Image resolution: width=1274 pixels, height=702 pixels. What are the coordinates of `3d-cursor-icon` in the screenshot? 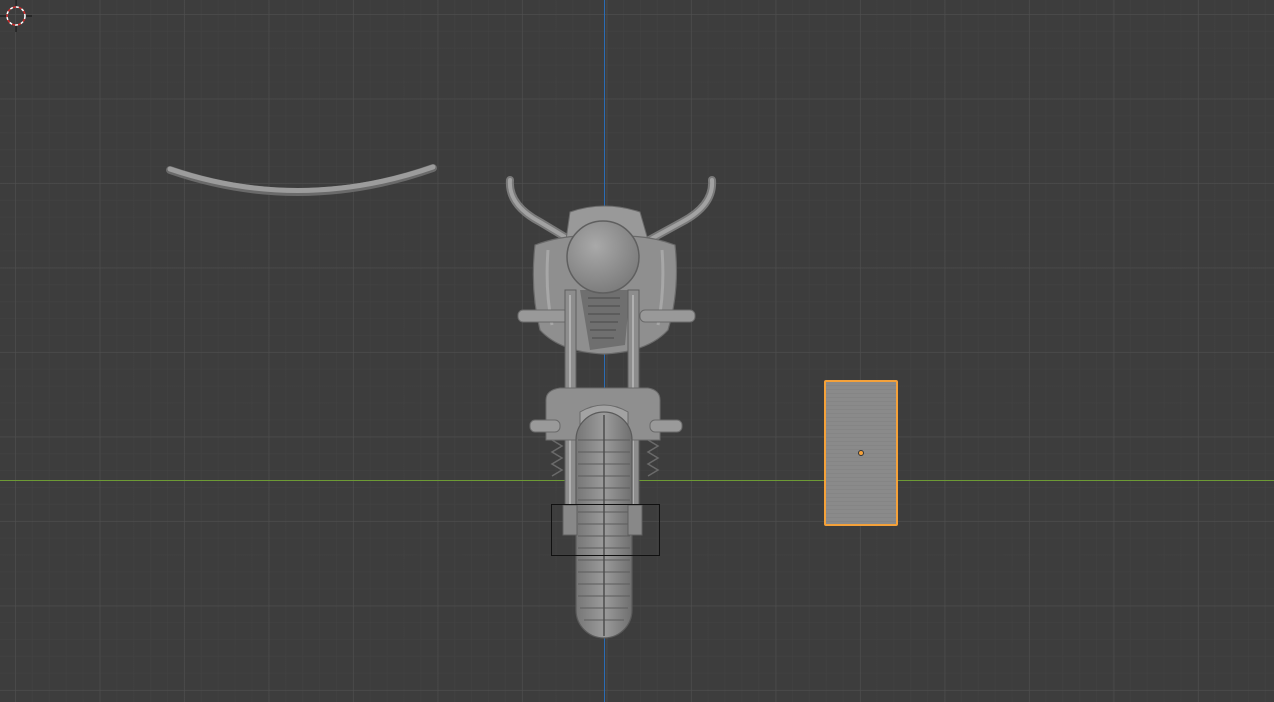 It's located at (16, 16).